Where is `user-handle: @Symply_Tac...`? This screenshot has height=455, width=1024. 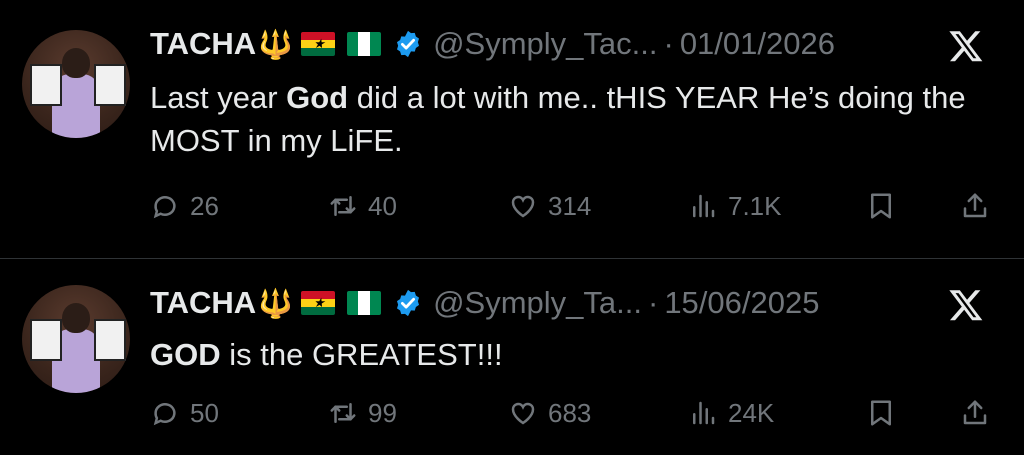 user-handle: @Symply_Tac... is located at coordinates (545, 44).